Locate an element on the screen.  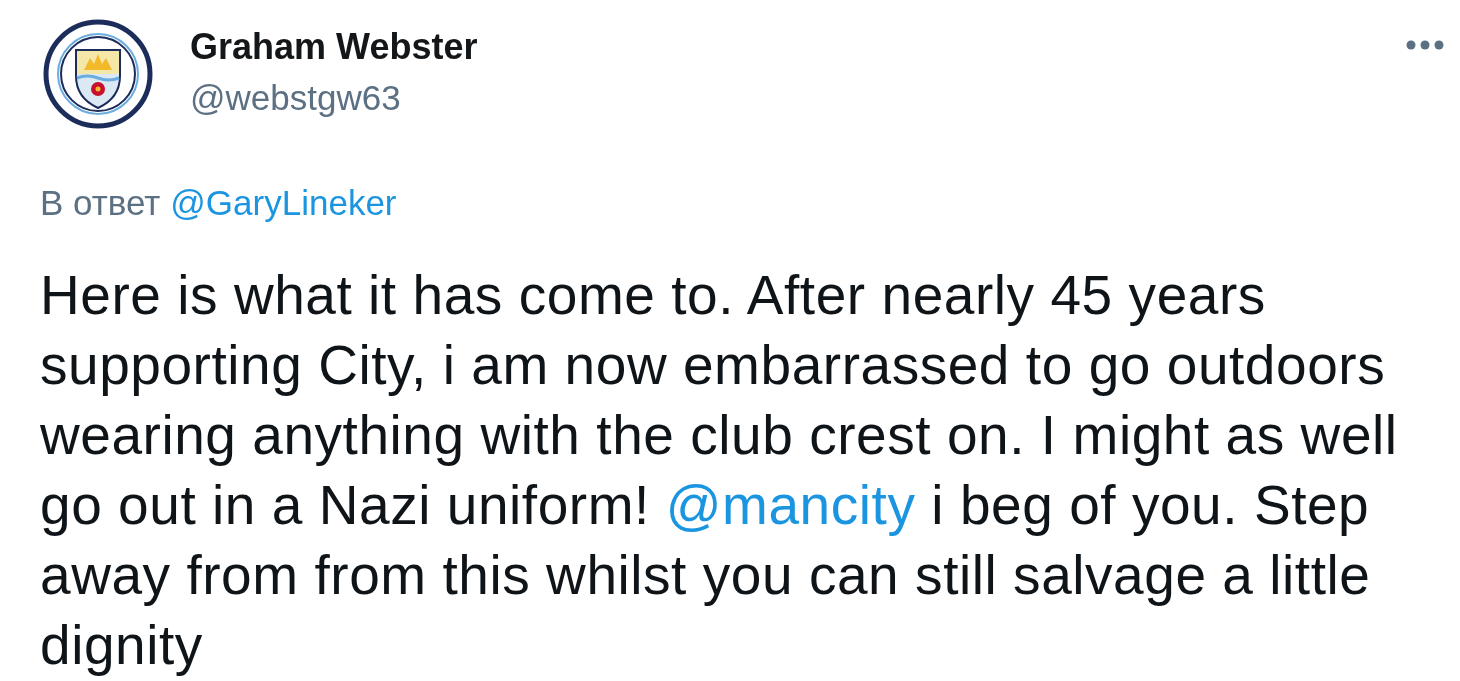
author-name: Graham Webster is located at coordinates (334, 47).